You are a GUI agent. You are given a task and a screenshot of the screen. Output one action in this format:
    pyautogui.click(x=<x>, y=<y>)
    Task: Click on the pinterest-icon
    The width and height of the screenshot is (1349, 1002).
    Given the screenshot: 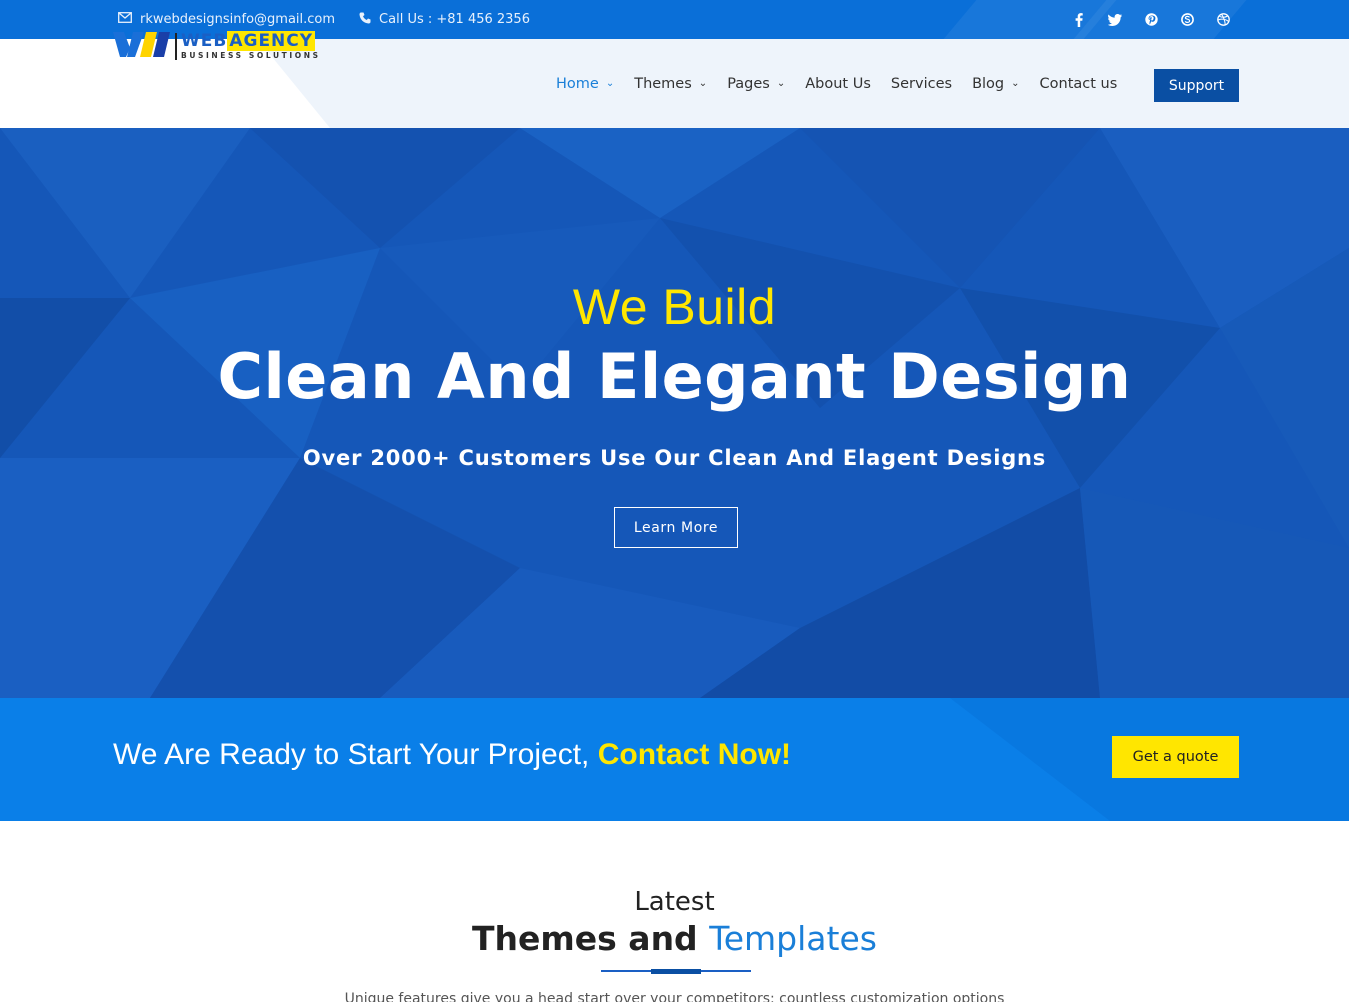 What is the action you would take?
    pyautogui.click(x=1151, y=19)
    